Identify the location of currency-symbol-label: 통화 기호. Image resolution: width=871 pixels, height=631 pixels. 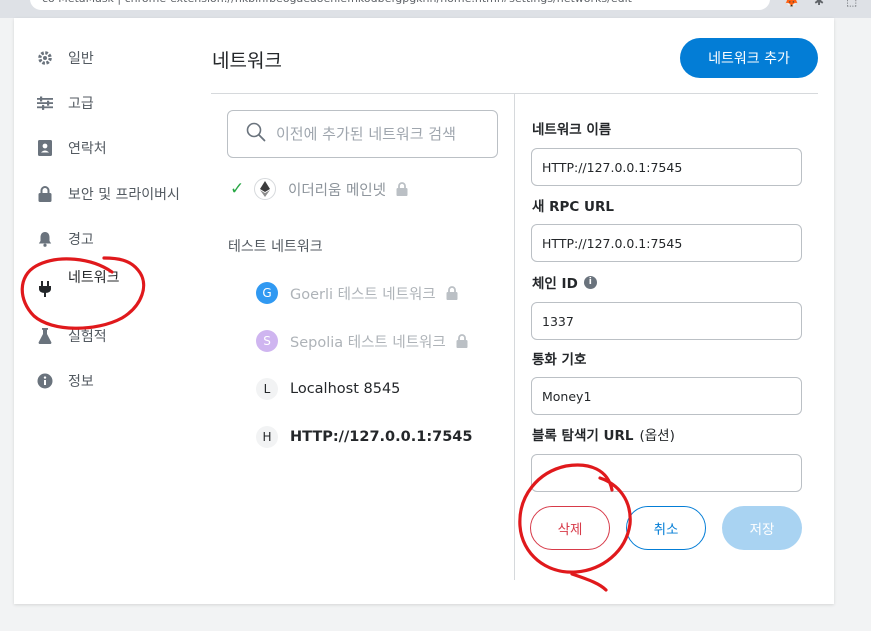
(559, 358).